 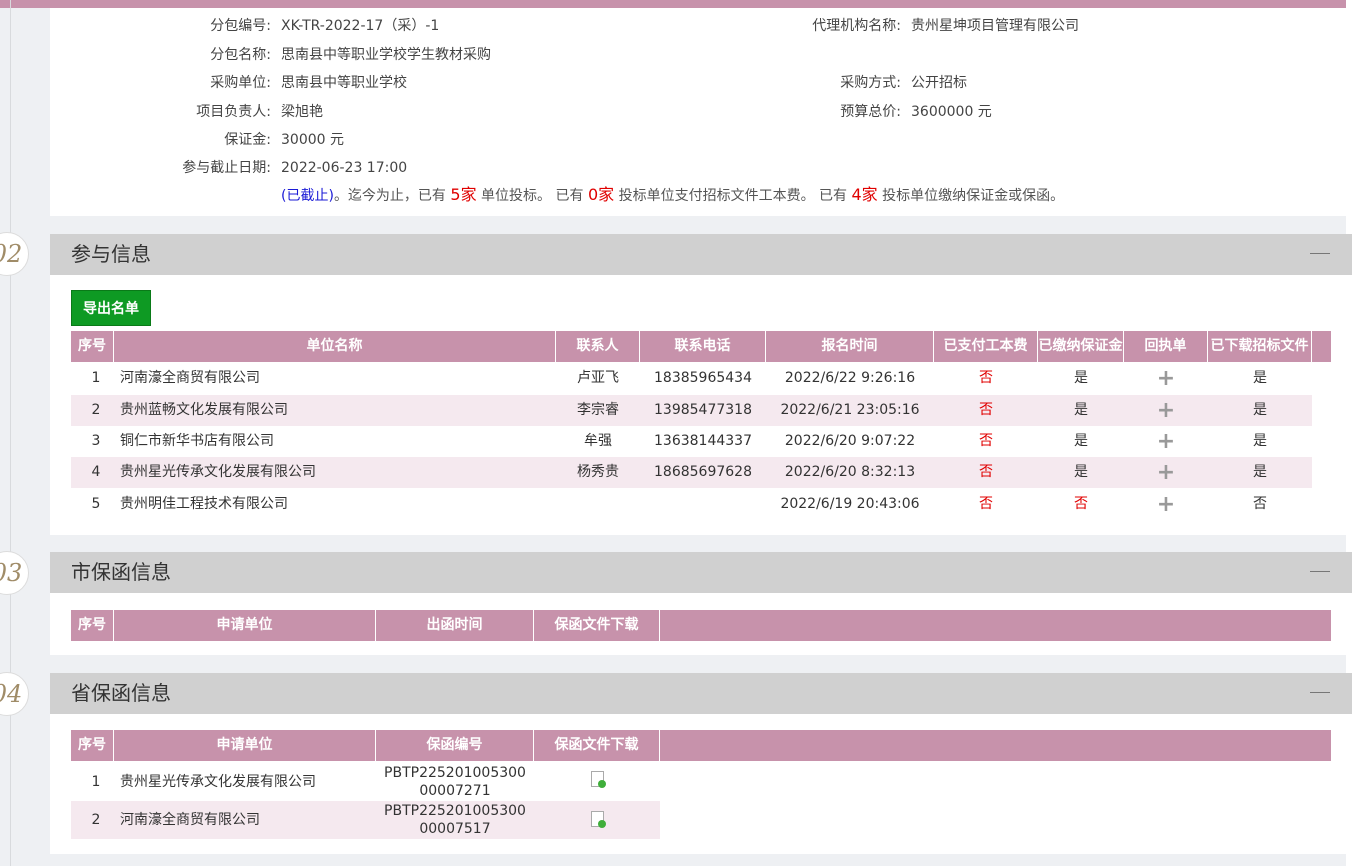 I want to click on export-list-button: 导出名单, so click(x=111, y=308).